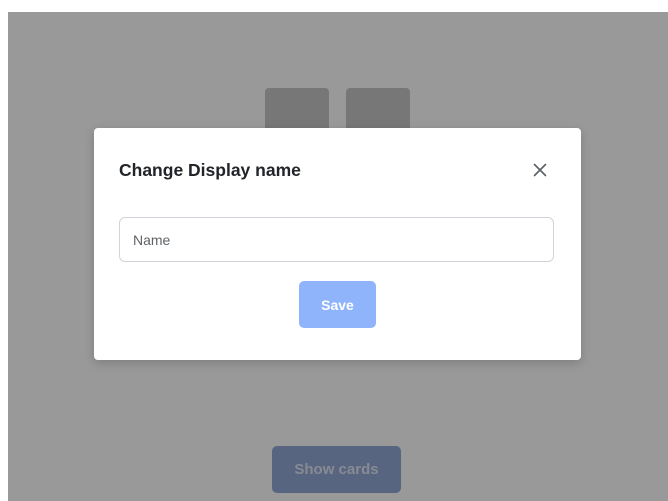  I want to click on close-icon, so click(540, 170).